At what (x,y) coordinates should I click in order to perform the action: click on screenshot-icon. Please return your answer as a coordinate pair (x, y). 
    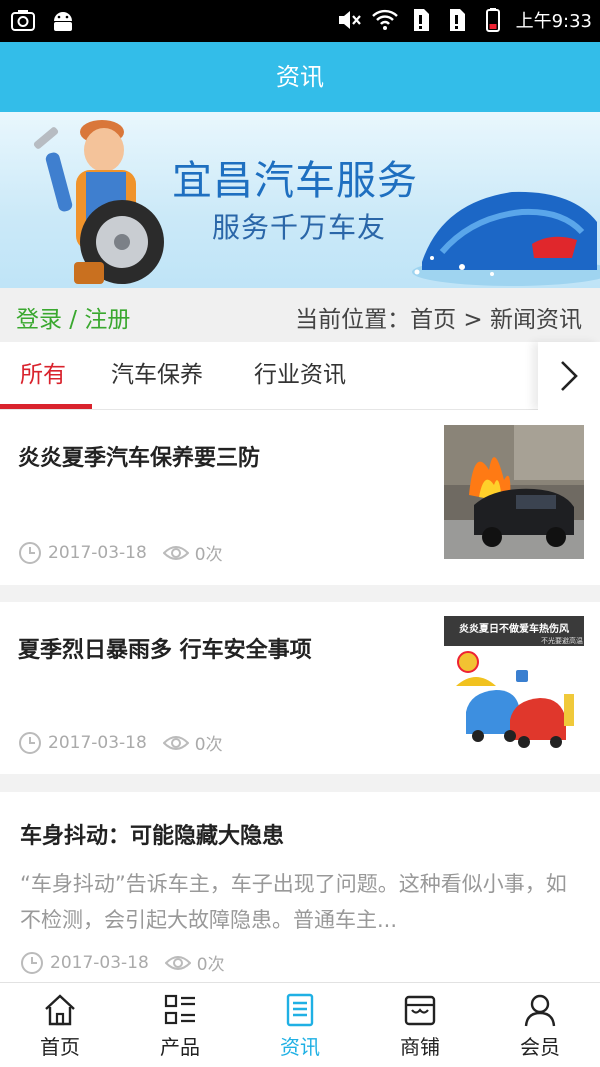
    Looking at the image, I should click on (23, 20).